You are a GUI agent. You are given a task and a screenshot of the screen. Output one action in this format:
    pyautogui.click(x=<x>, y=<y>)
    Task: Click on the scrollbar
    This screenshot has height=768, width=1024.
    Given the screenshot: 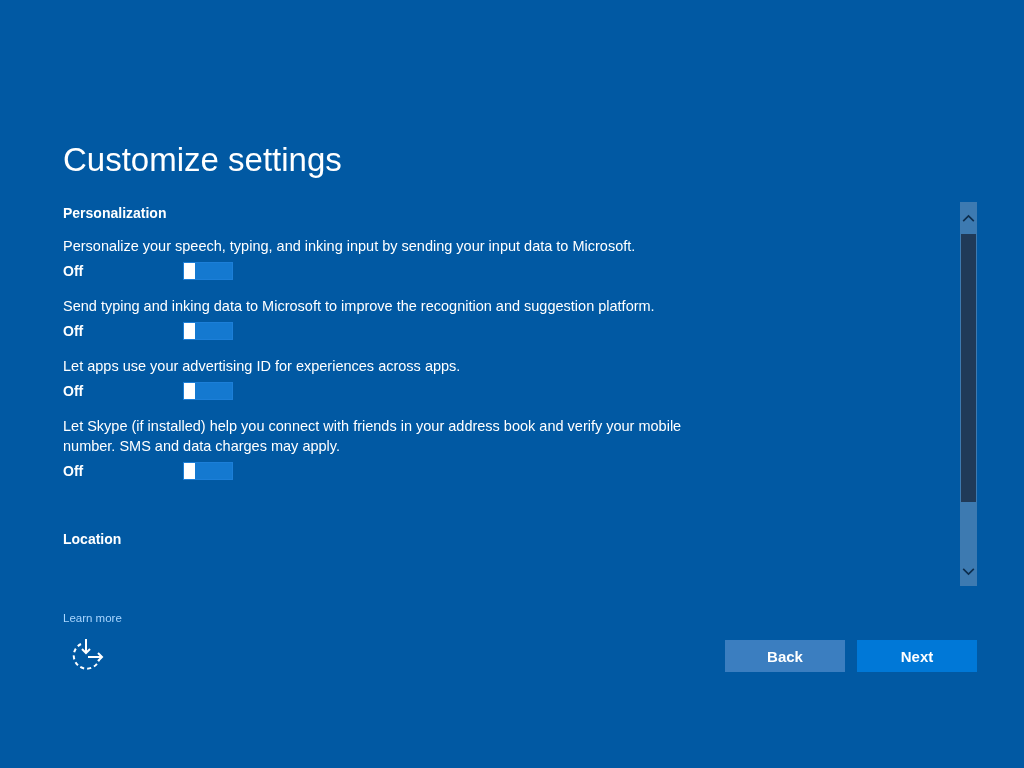 What is the action you would take?
    pyautogui.click(x=968, y=394)
    